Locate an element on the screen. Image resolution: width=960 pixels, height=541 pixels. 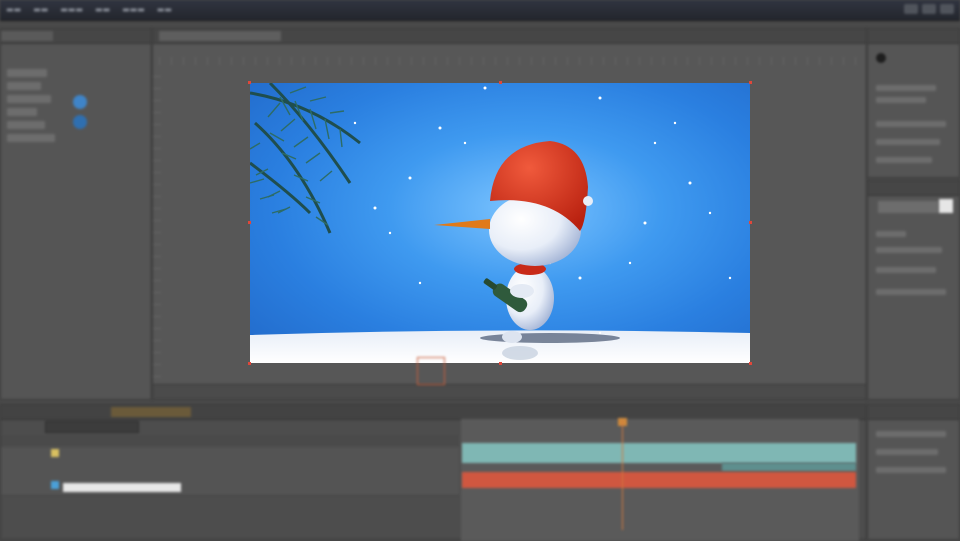
info-panel is located at coordinates (913, 103).